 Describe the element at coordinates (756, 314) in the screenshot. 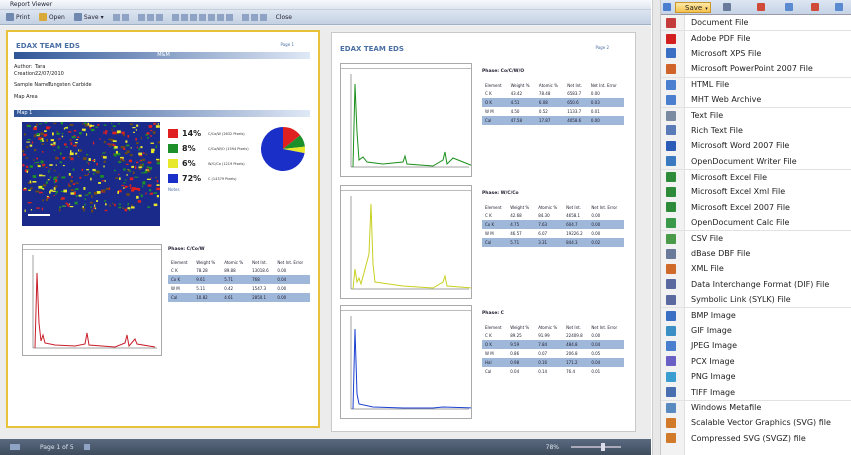

I see `menu-item-bmp-image: BMP Image` at that location.